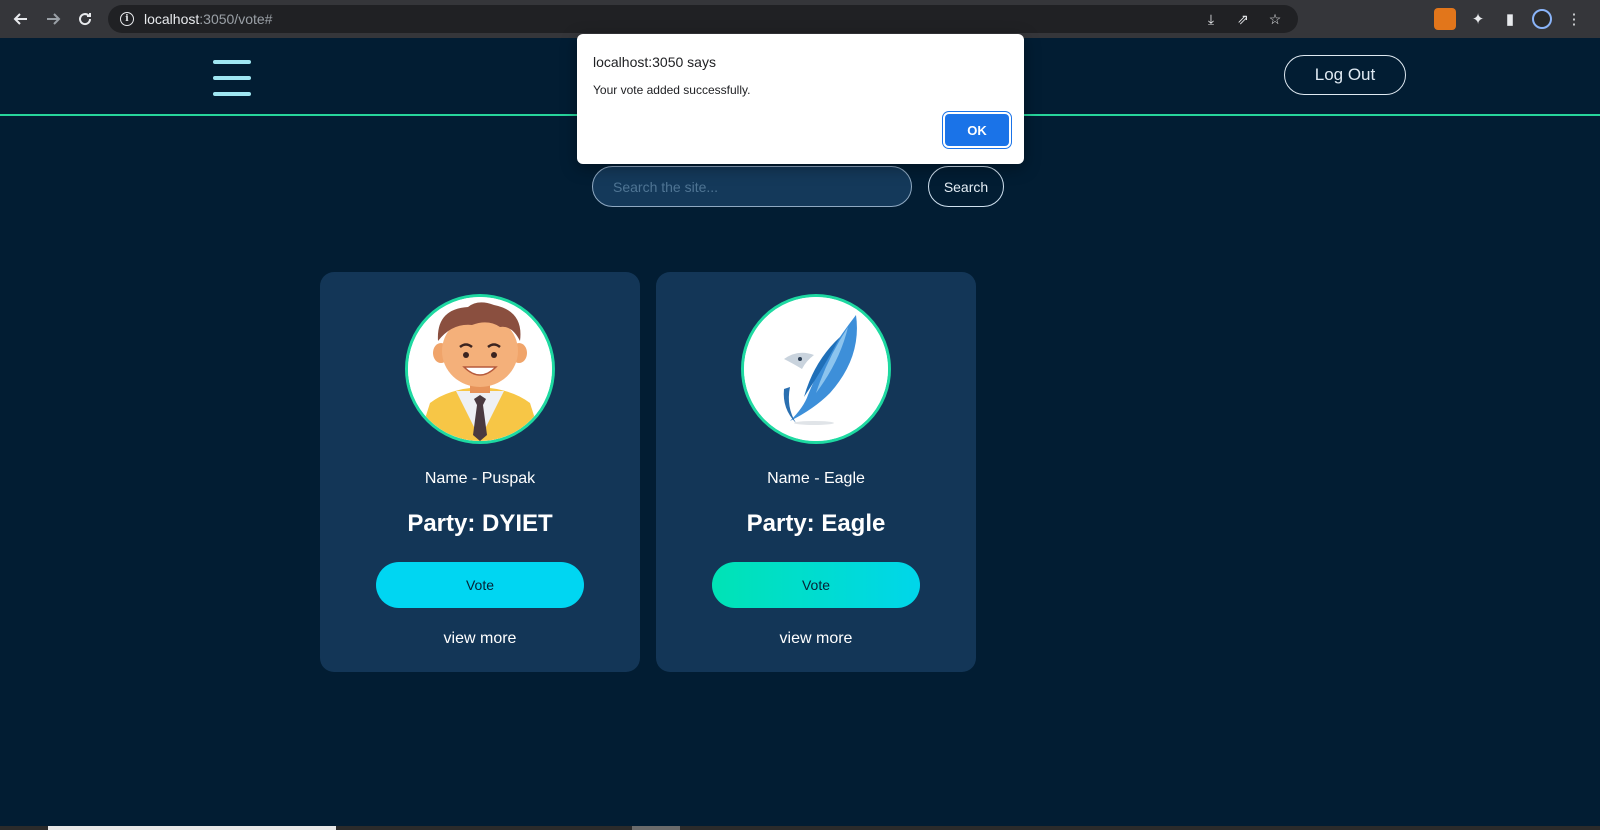  Describe the element at coordinates (816, 478) in the screenshot. I see `candidate-name: Name - Eagle` at that location.